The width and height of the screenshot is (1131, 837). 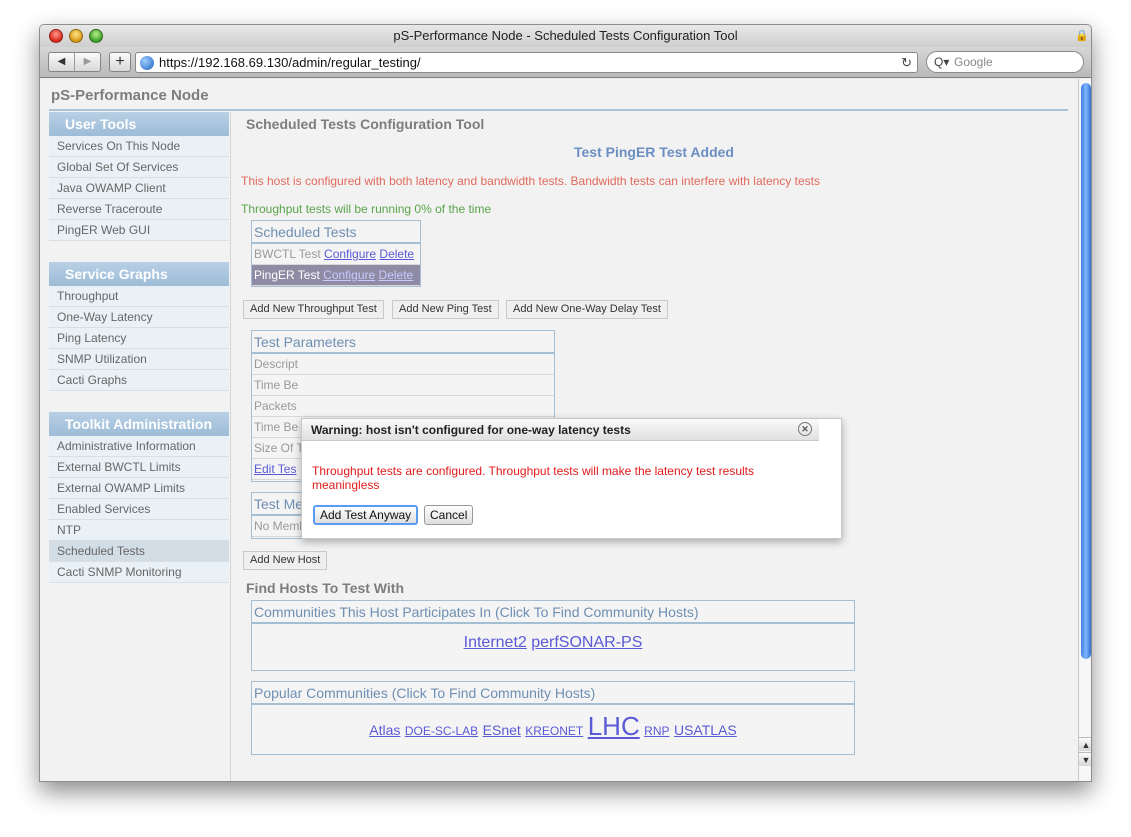 I want to click on back-forward-buttons: ◀ ▶, so click(x=74, y=62).